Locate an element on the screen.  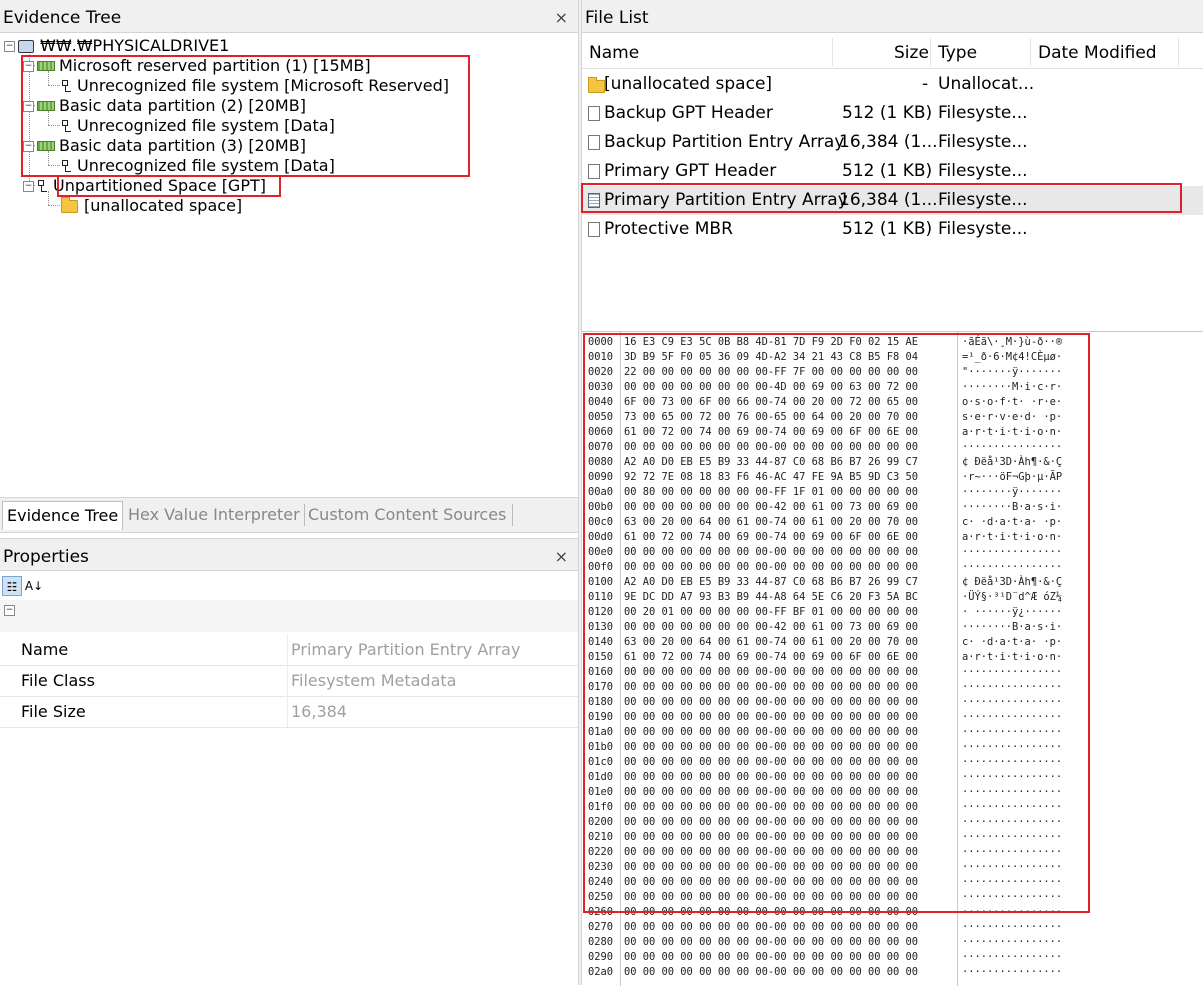
file-size: 512 (1 KB) is located at coordinates (887, 113).